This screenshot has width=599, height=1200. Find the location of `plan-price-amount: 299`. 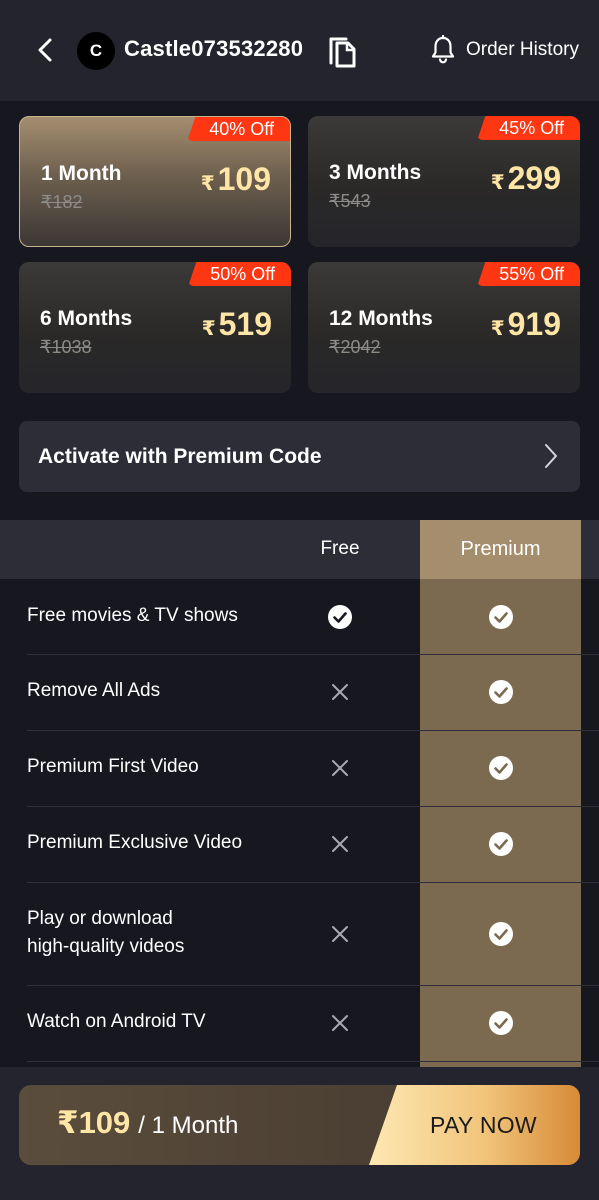

plan-price-amount: 299 is located at coordinates (534, 178).